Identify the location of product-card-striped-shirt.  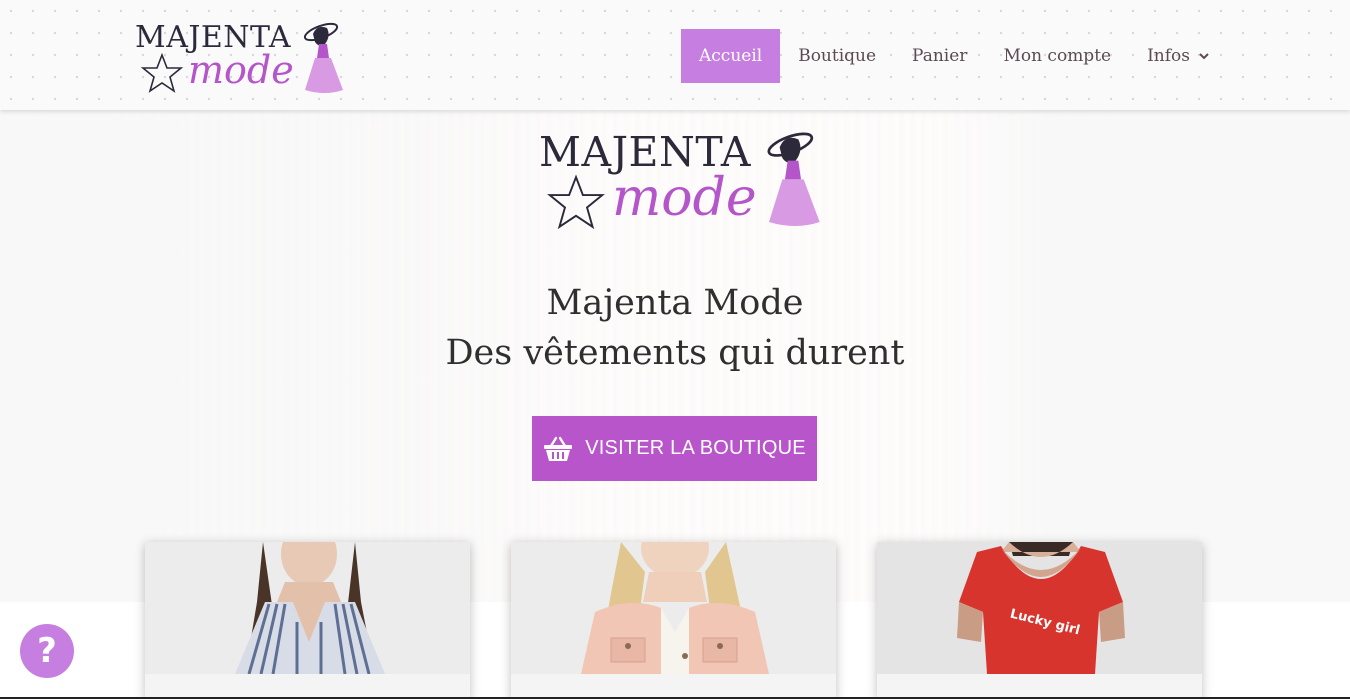
(307, 620).